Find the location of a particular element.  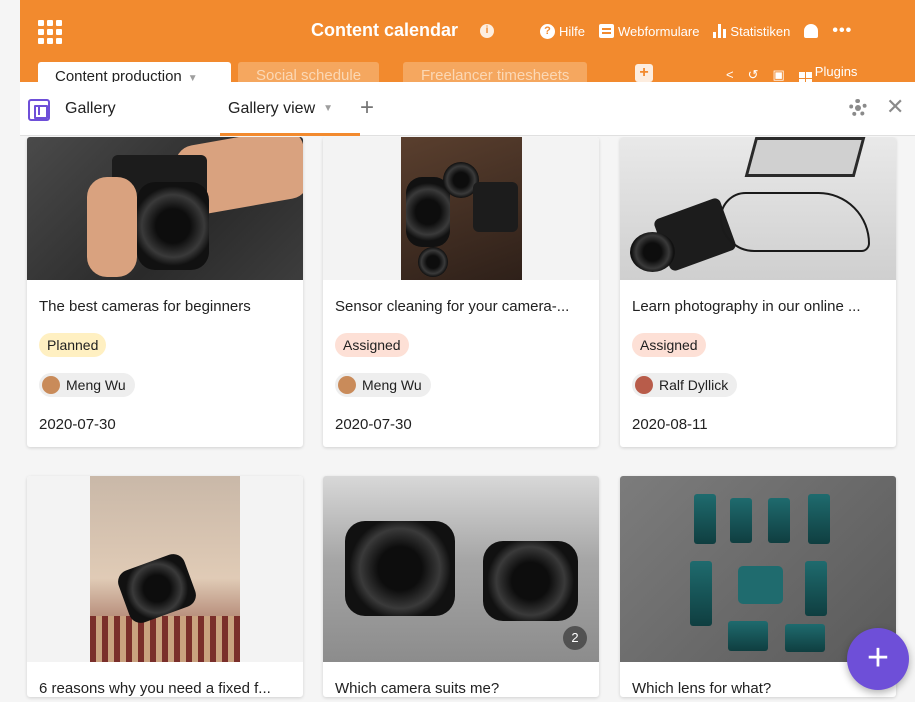

assignee-chip: Ralf Dyllick is located at coordinates (685, 385).